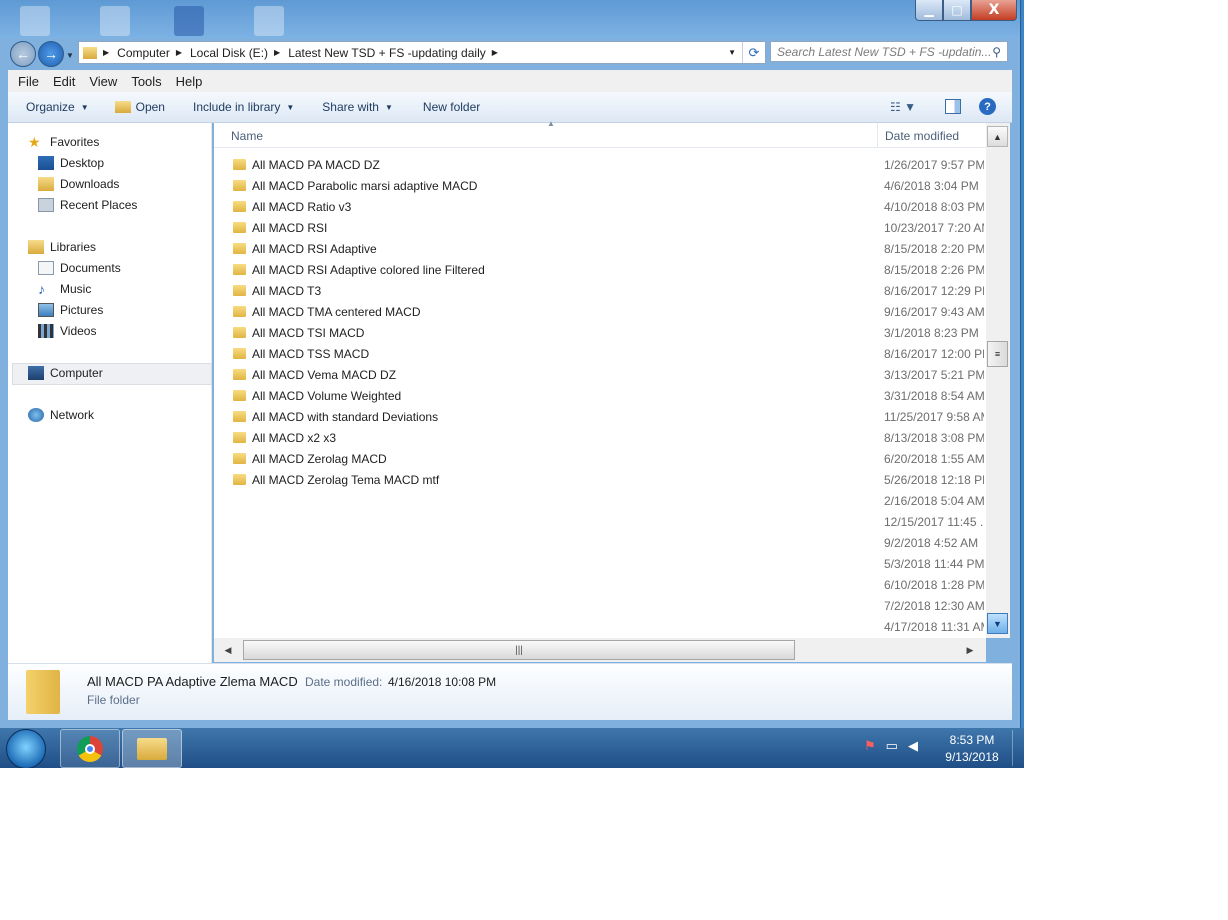 The width and height of the screenshot is (1228, 920). What do you see at coordinates (600, 458) in the screenshot?
I see `file-row: All MACD Zerolag MACD 6/20/2018 1:55 AM` at bounding box center [600, 458].